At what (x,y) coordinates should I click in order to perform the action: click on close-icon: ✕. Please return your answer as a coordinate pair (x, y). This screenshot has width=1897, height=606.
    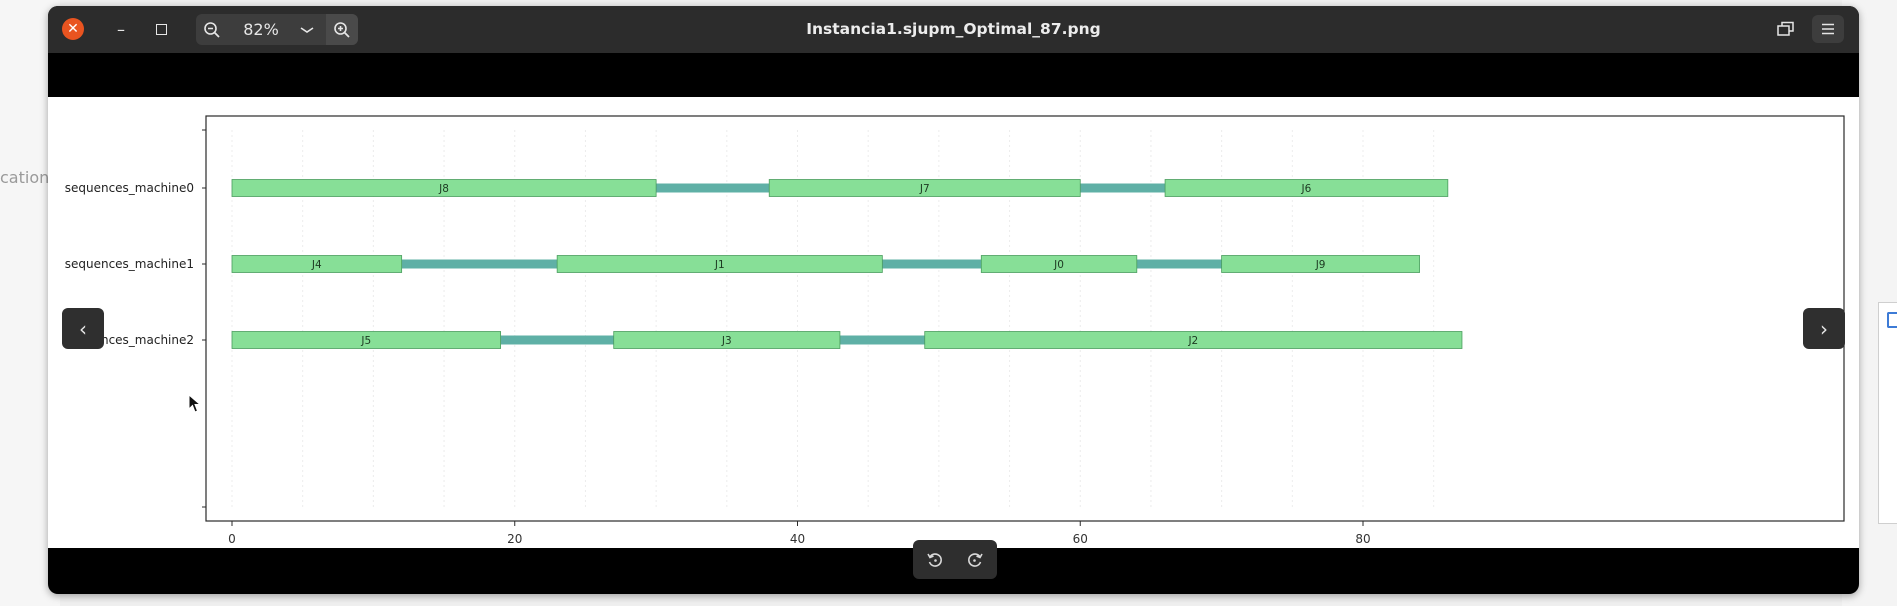
    Looking at the image, I should click on (73, 29).